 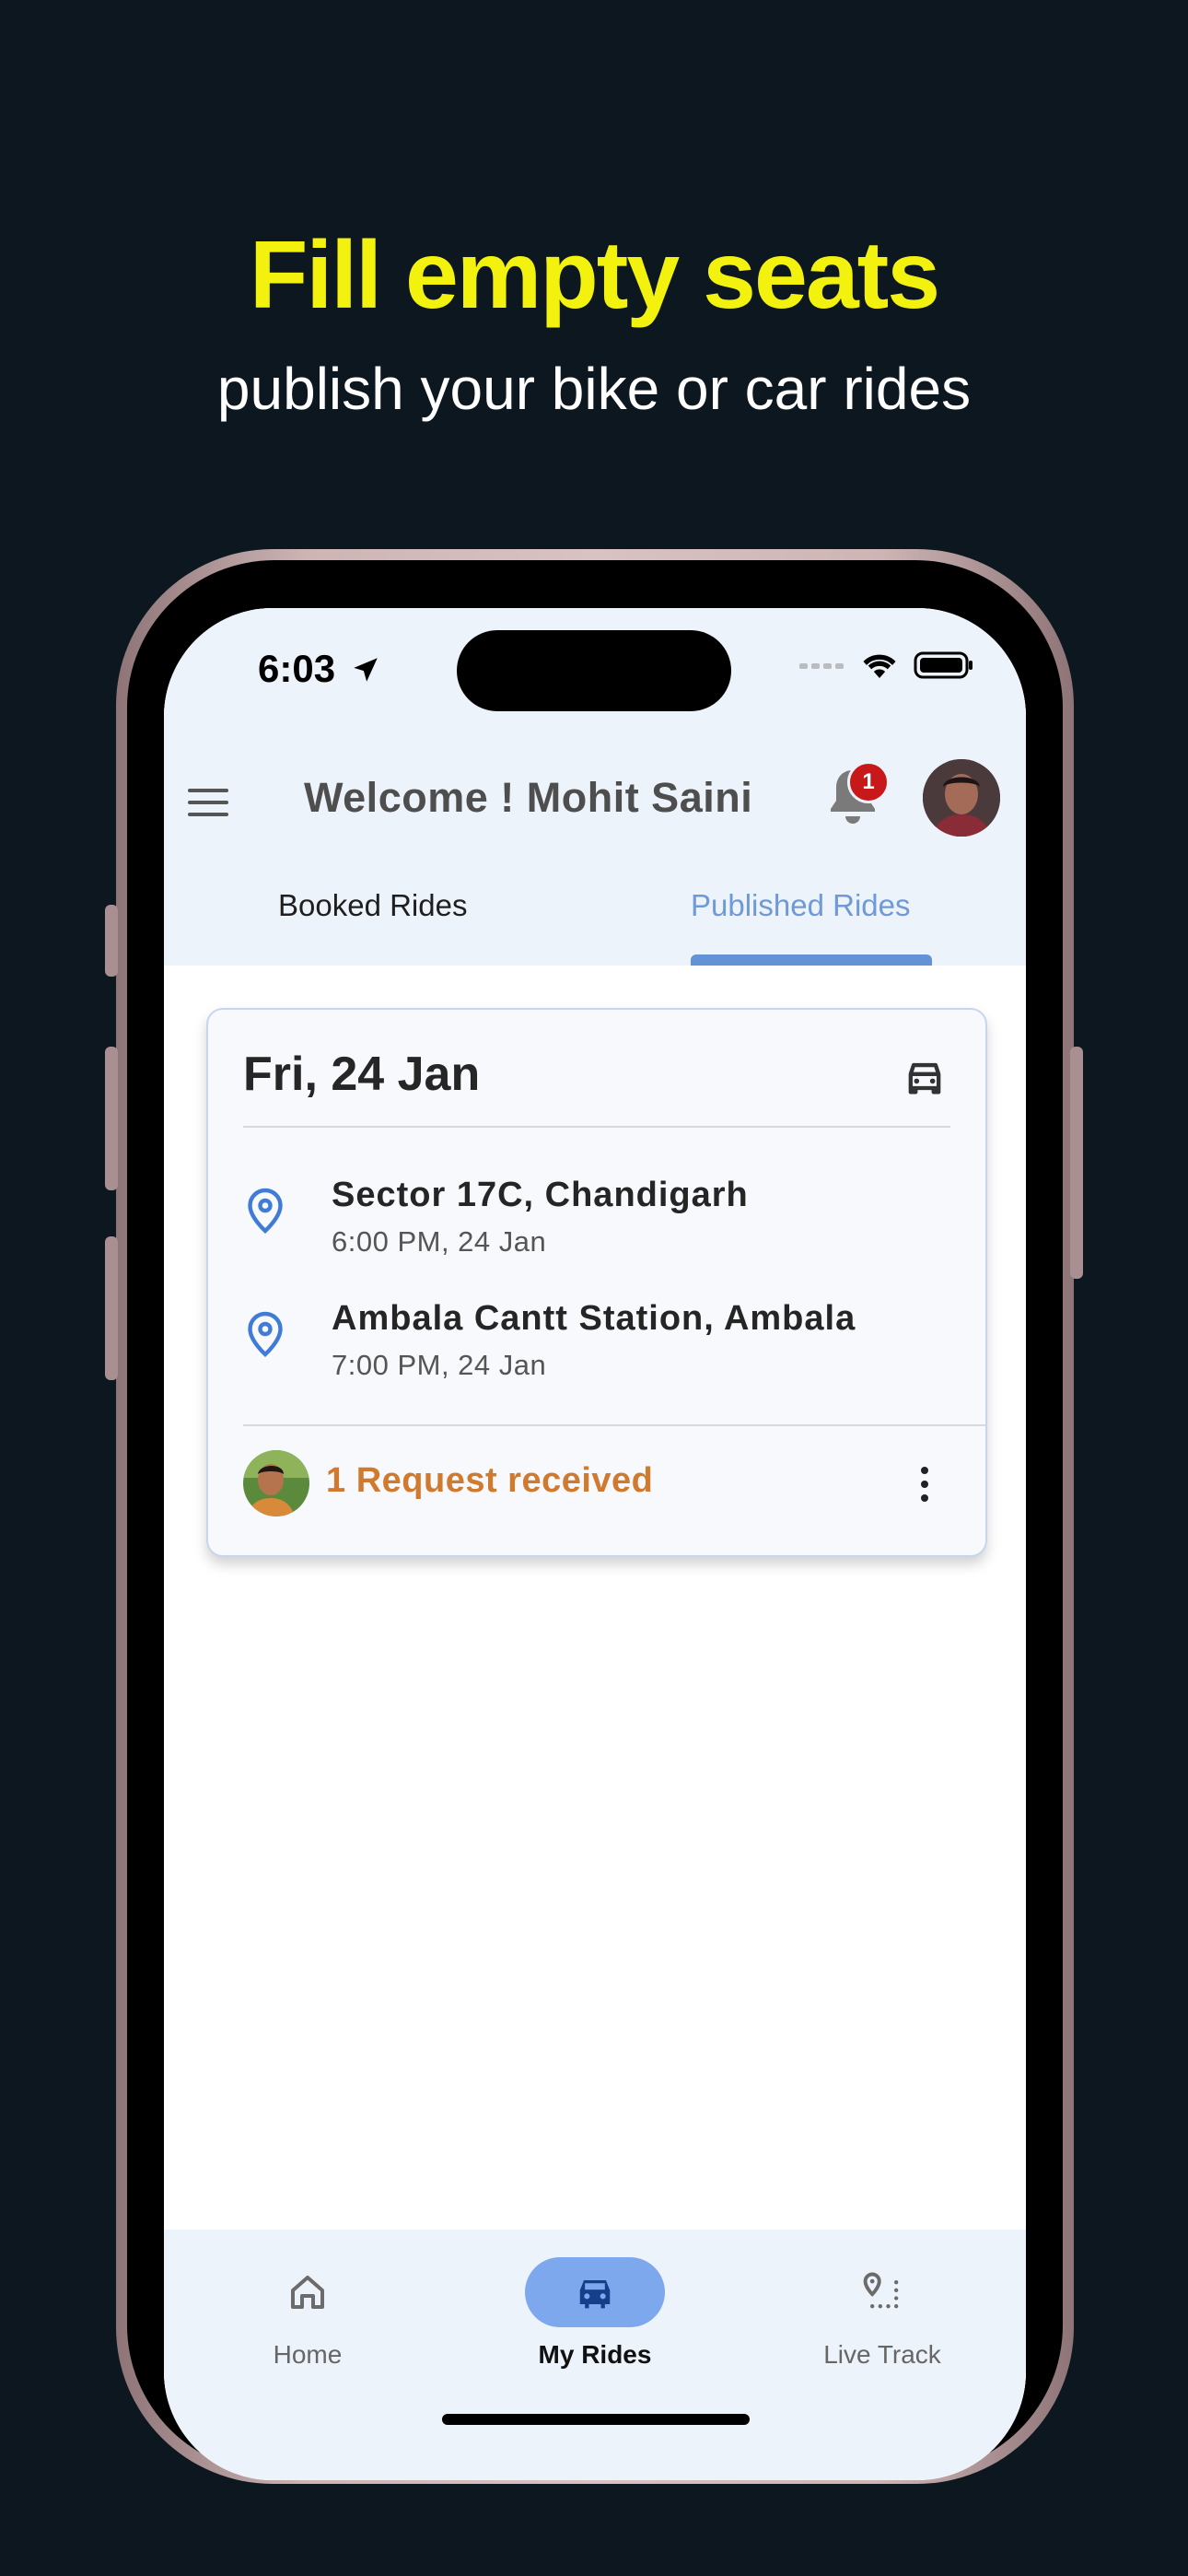 I want to click on tab-published-rides: Published Rides, so click(x=800, y=905).